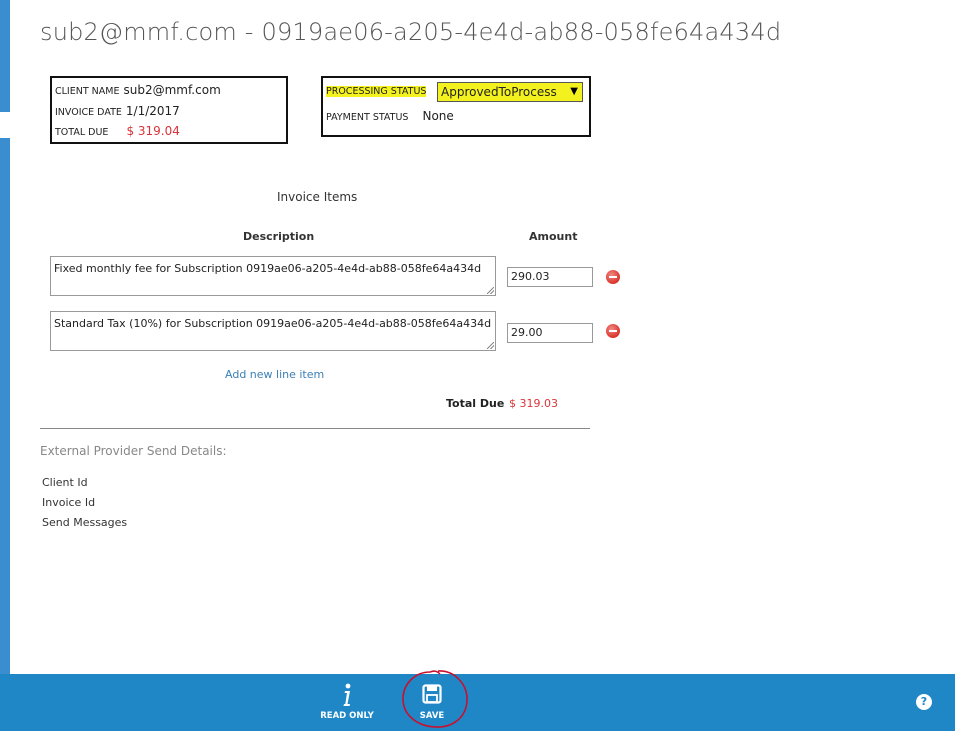 Image resolution: width=955 pixels, height=731 pixels. Describe the element at coordinates (69, 502) in the screenshot. I see `invoice-id-label: Invoice Id` at that location.